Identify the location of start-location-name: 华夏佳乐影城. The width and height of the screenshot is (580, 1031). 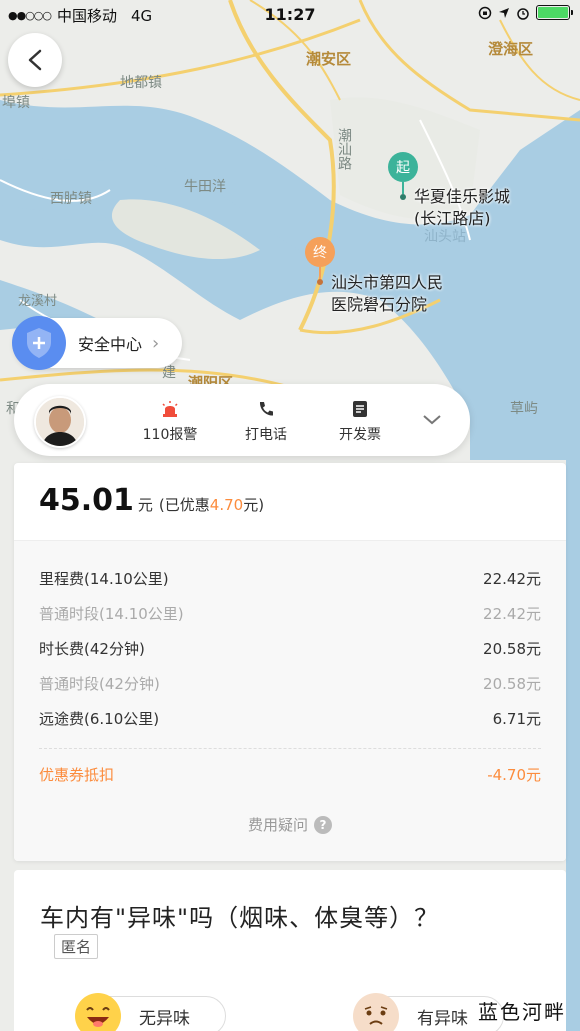
(462, 196).